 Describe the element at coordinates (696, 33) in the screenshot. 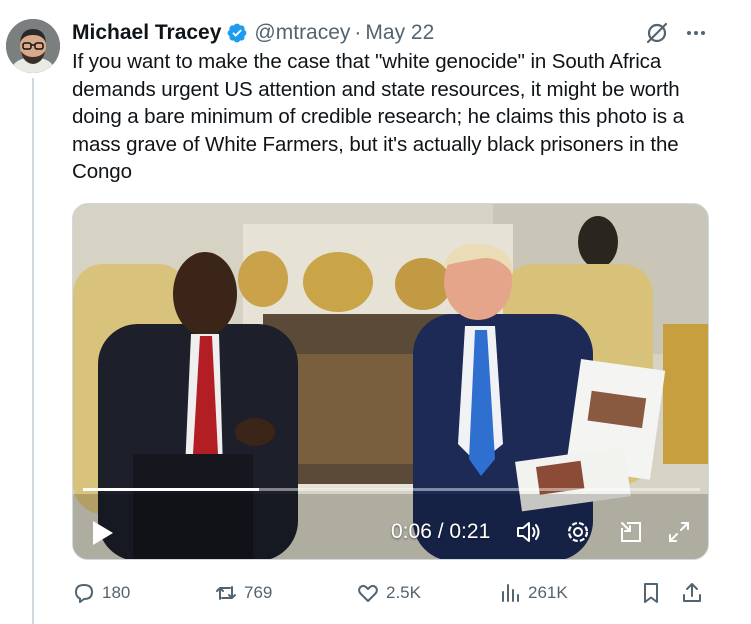

I see `more-icon` at that location.